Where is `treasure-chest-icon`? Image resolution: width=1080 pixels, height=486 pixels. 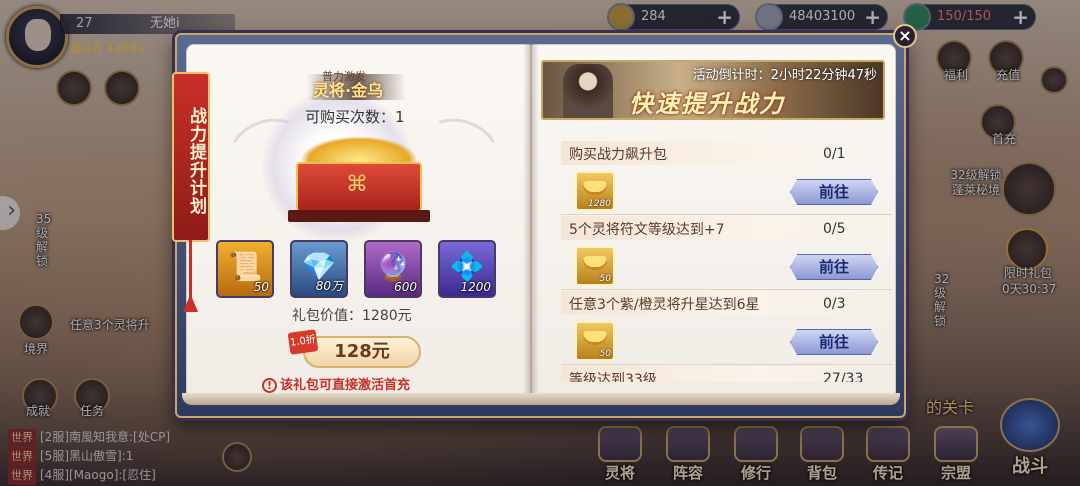 treasure-chest-icon is located at coordinates (359, 176).